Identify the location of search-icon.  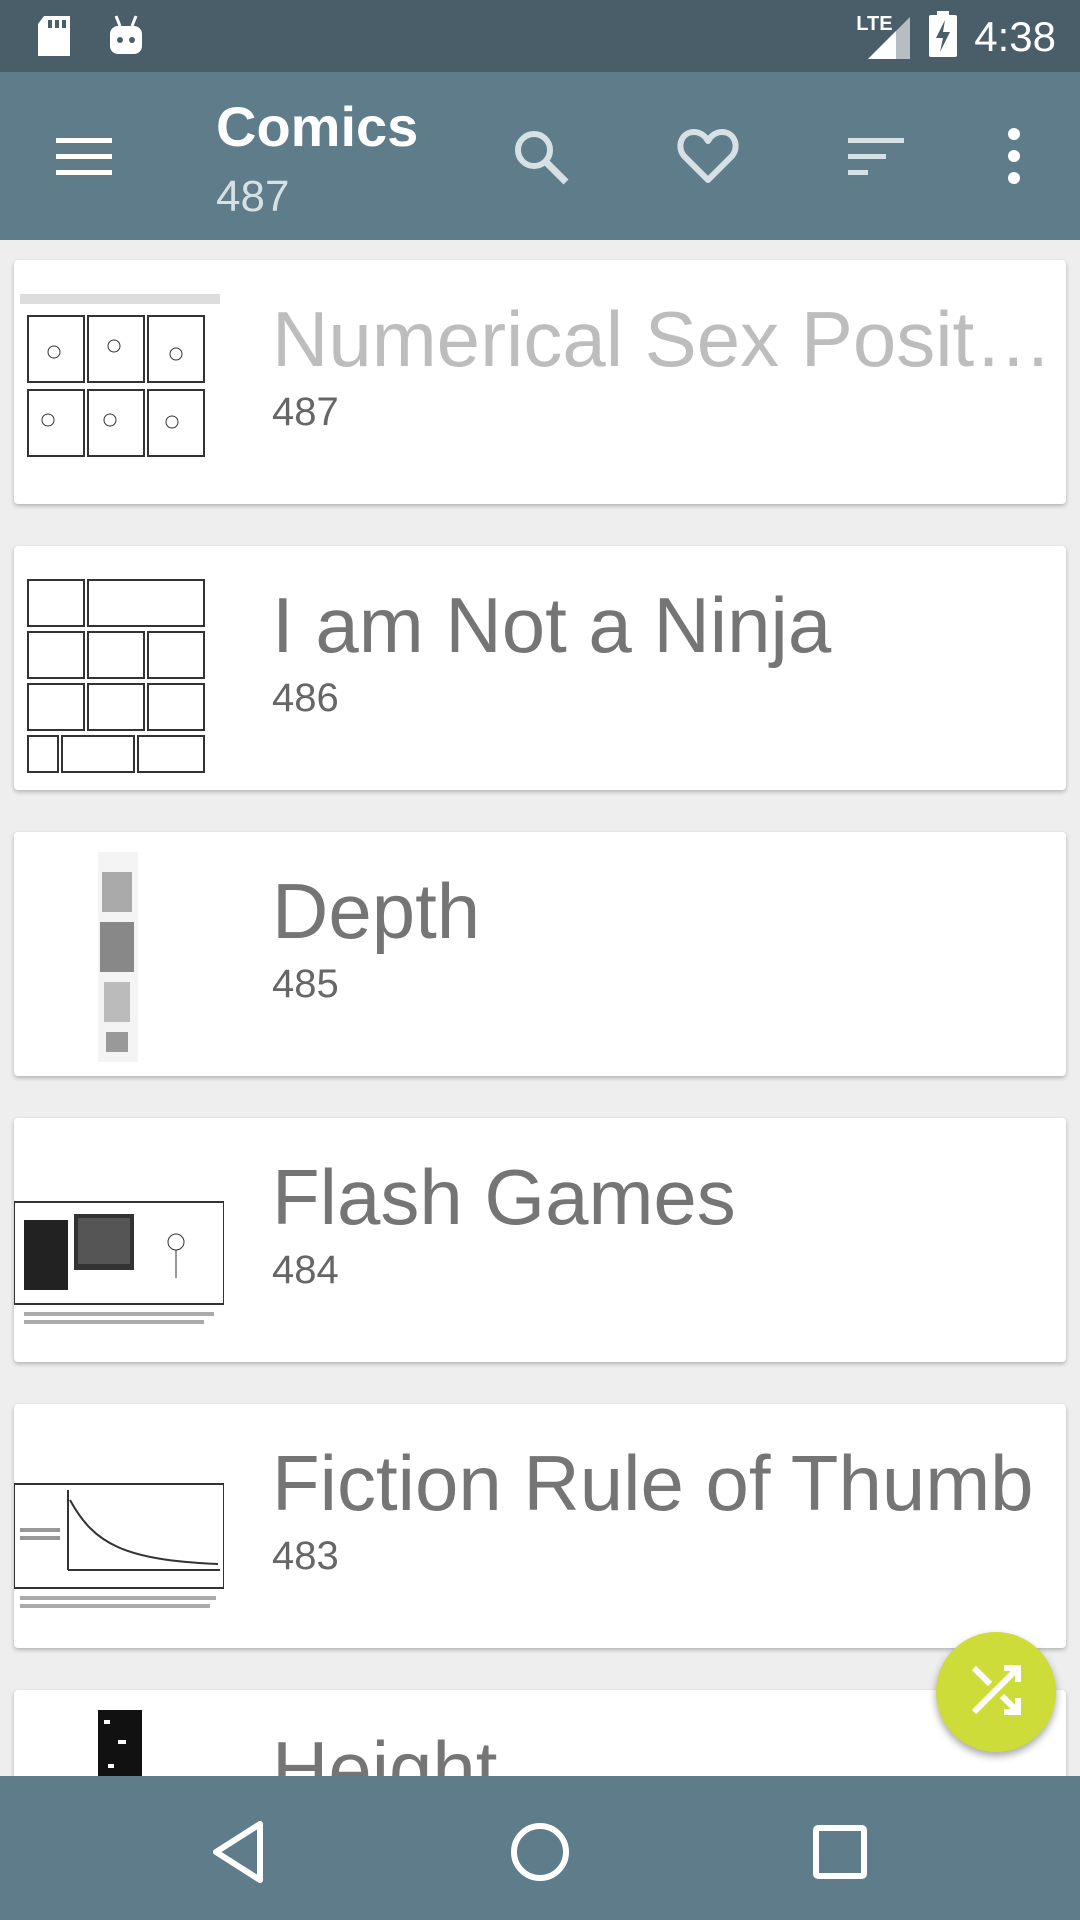
(540, 156).